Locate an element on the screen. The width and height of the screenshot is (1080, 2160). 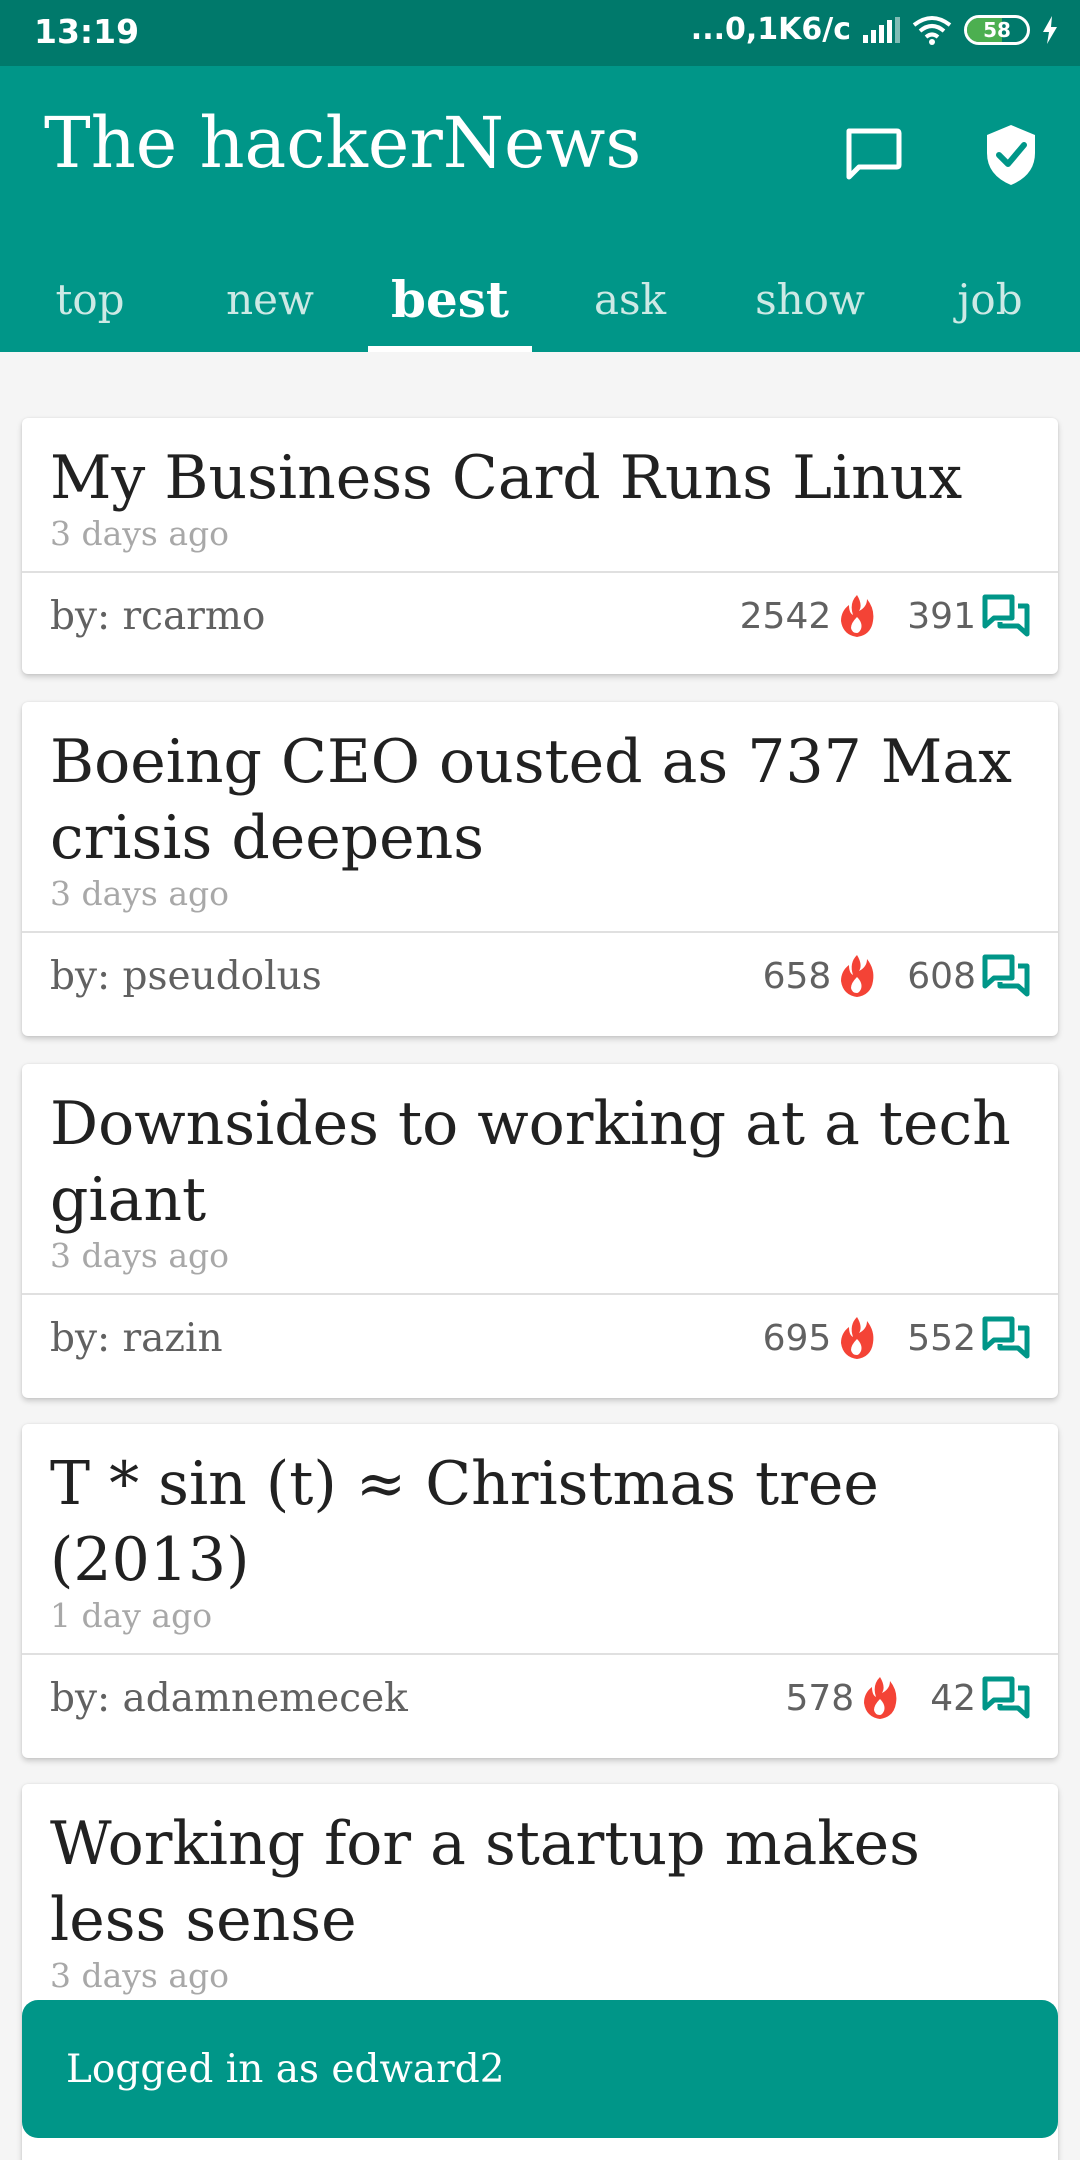
chat-button is located at coordinates (873, 155).